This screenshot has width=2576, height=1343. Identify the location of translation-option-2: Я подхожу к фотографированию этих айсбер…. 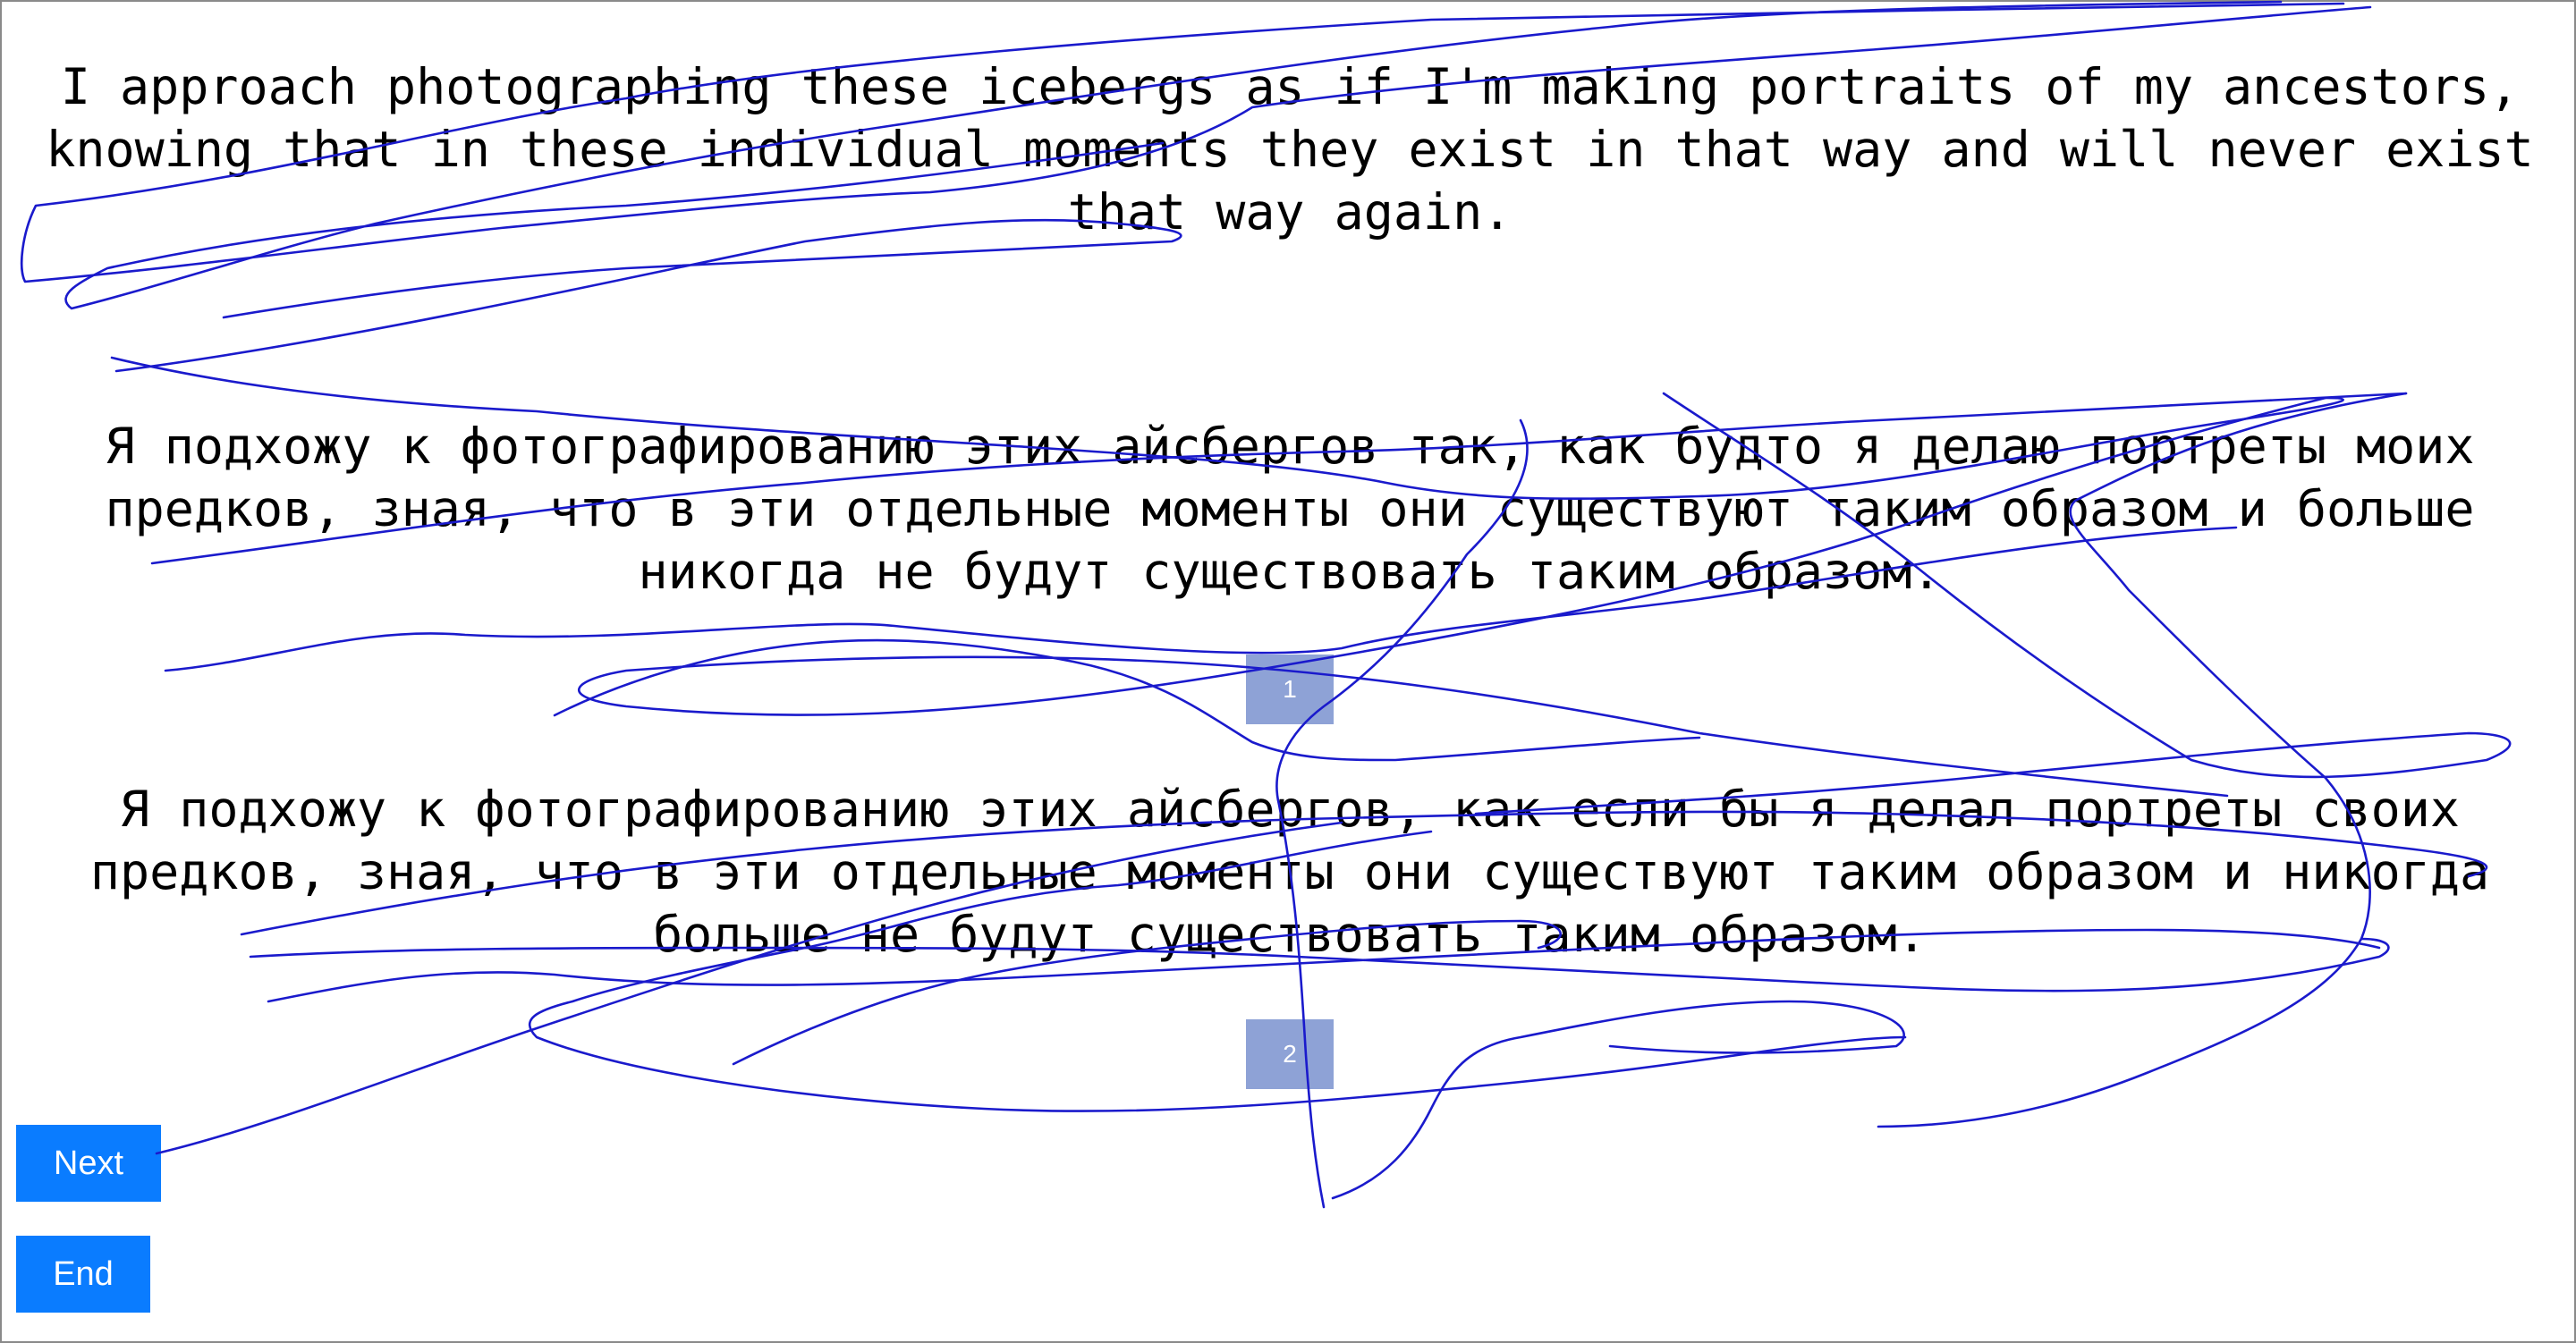
(1289, 872).